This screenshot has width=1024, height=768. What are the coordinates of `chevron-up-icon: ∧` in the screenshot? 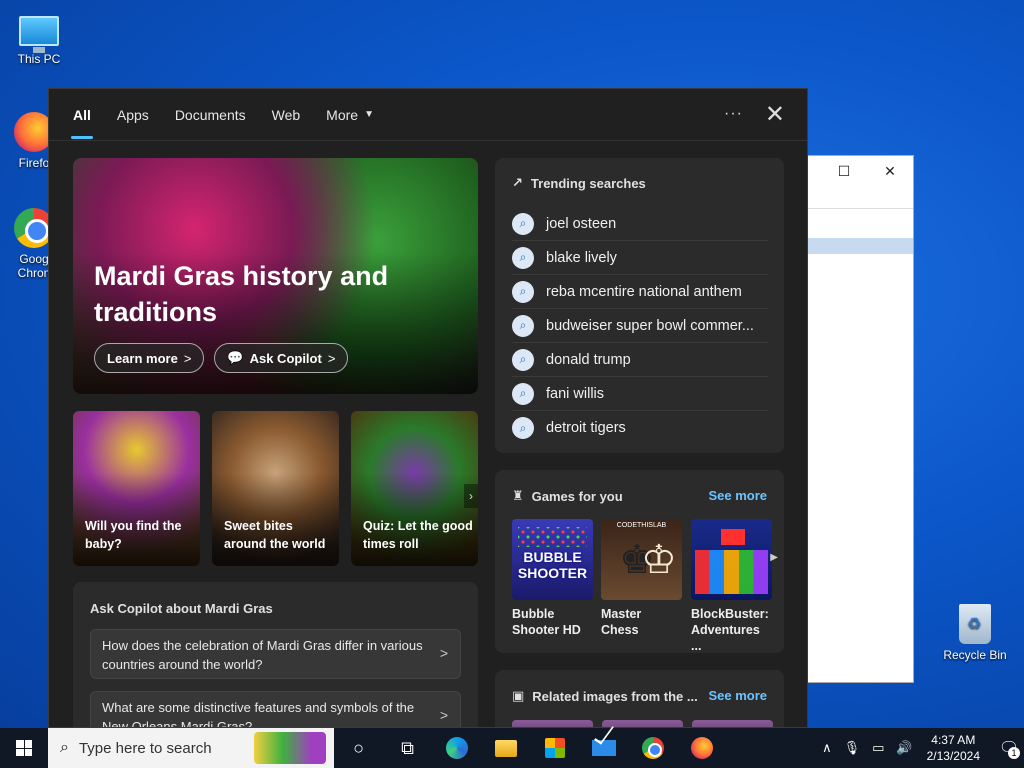 It's located at (827, 748).